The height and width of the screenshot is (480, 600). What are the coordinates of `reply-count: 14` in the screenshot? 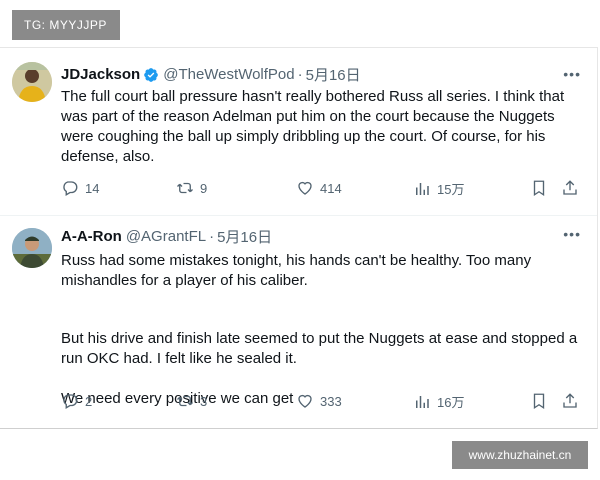 It's located at (92, 188).